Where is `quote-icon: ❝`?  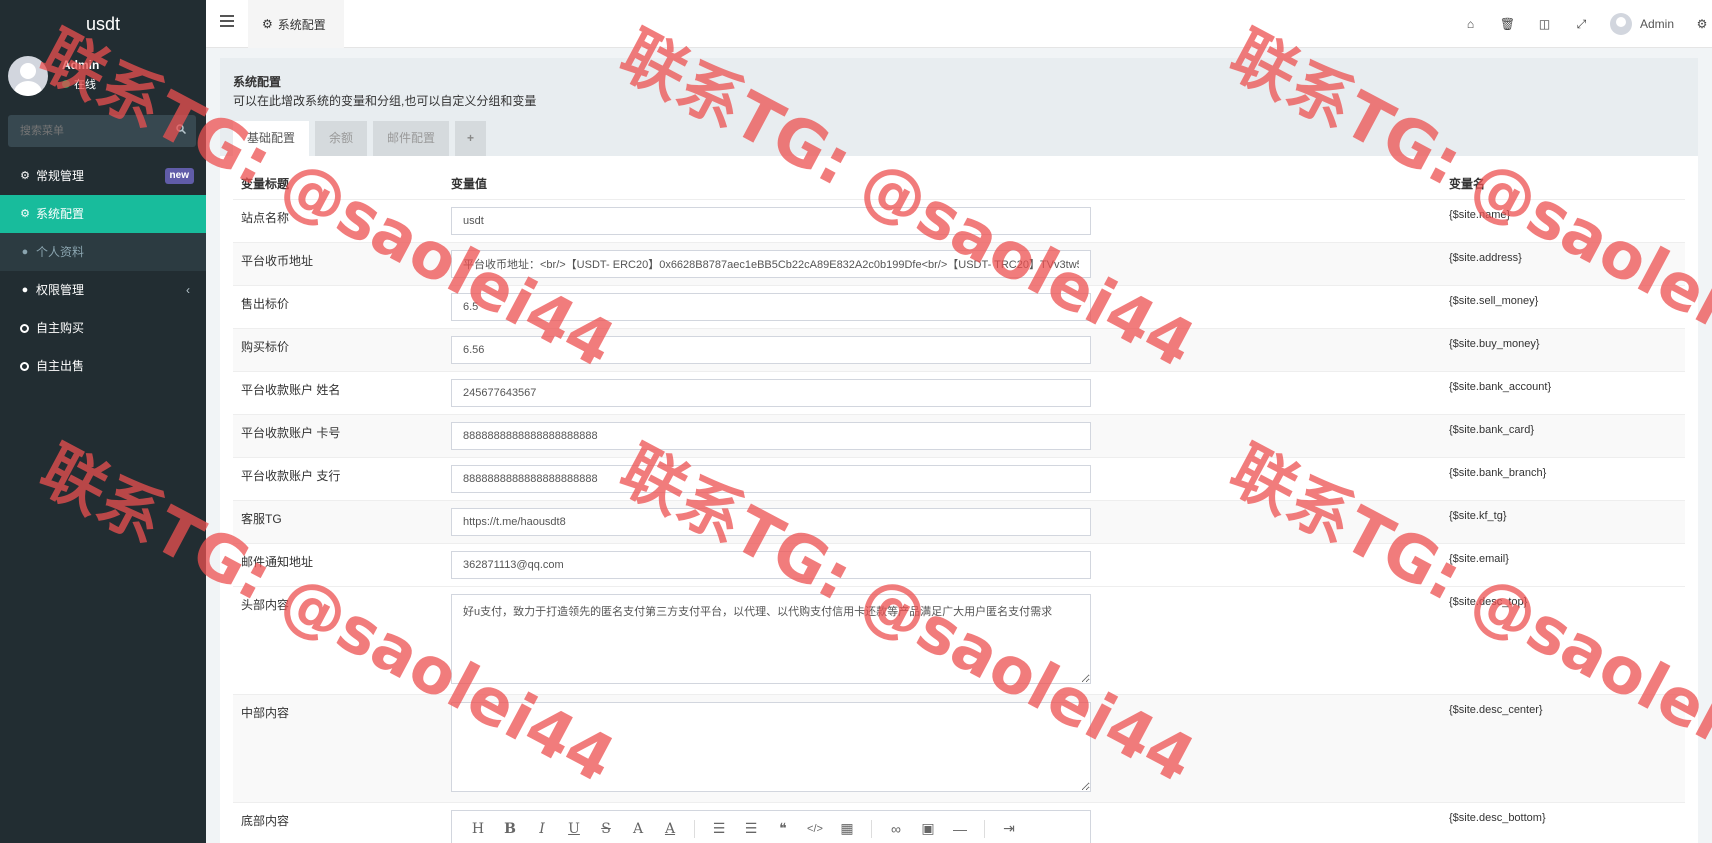
quote-icon: ❝ is located at coordinates (783, 828).